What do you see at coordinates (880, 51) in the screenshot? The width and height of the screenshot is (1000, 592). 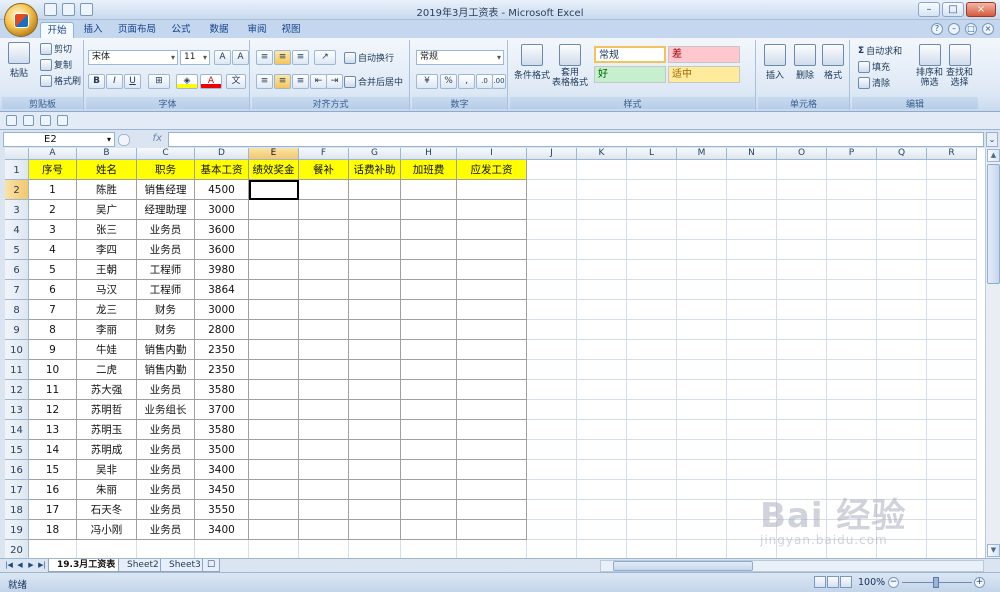 I see `autosum-button: Σ 自动求和` at bounding box center [880, 51].